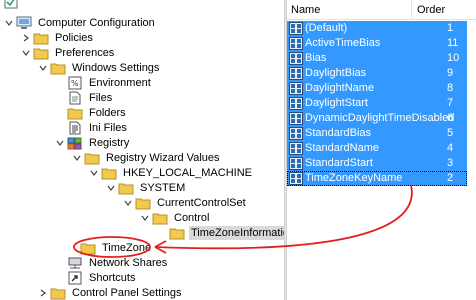  I want to click on tree-item-system: SYSTEM, so click(146, 187).